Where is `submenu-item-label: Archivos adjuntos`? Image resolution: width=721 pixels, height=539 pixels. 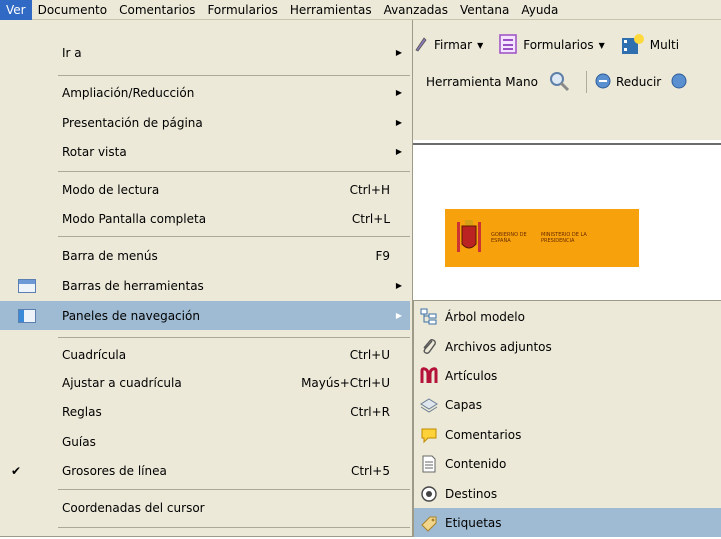 submenu-item-label: Archivos adjuntos is located at coordinates (498, 346).